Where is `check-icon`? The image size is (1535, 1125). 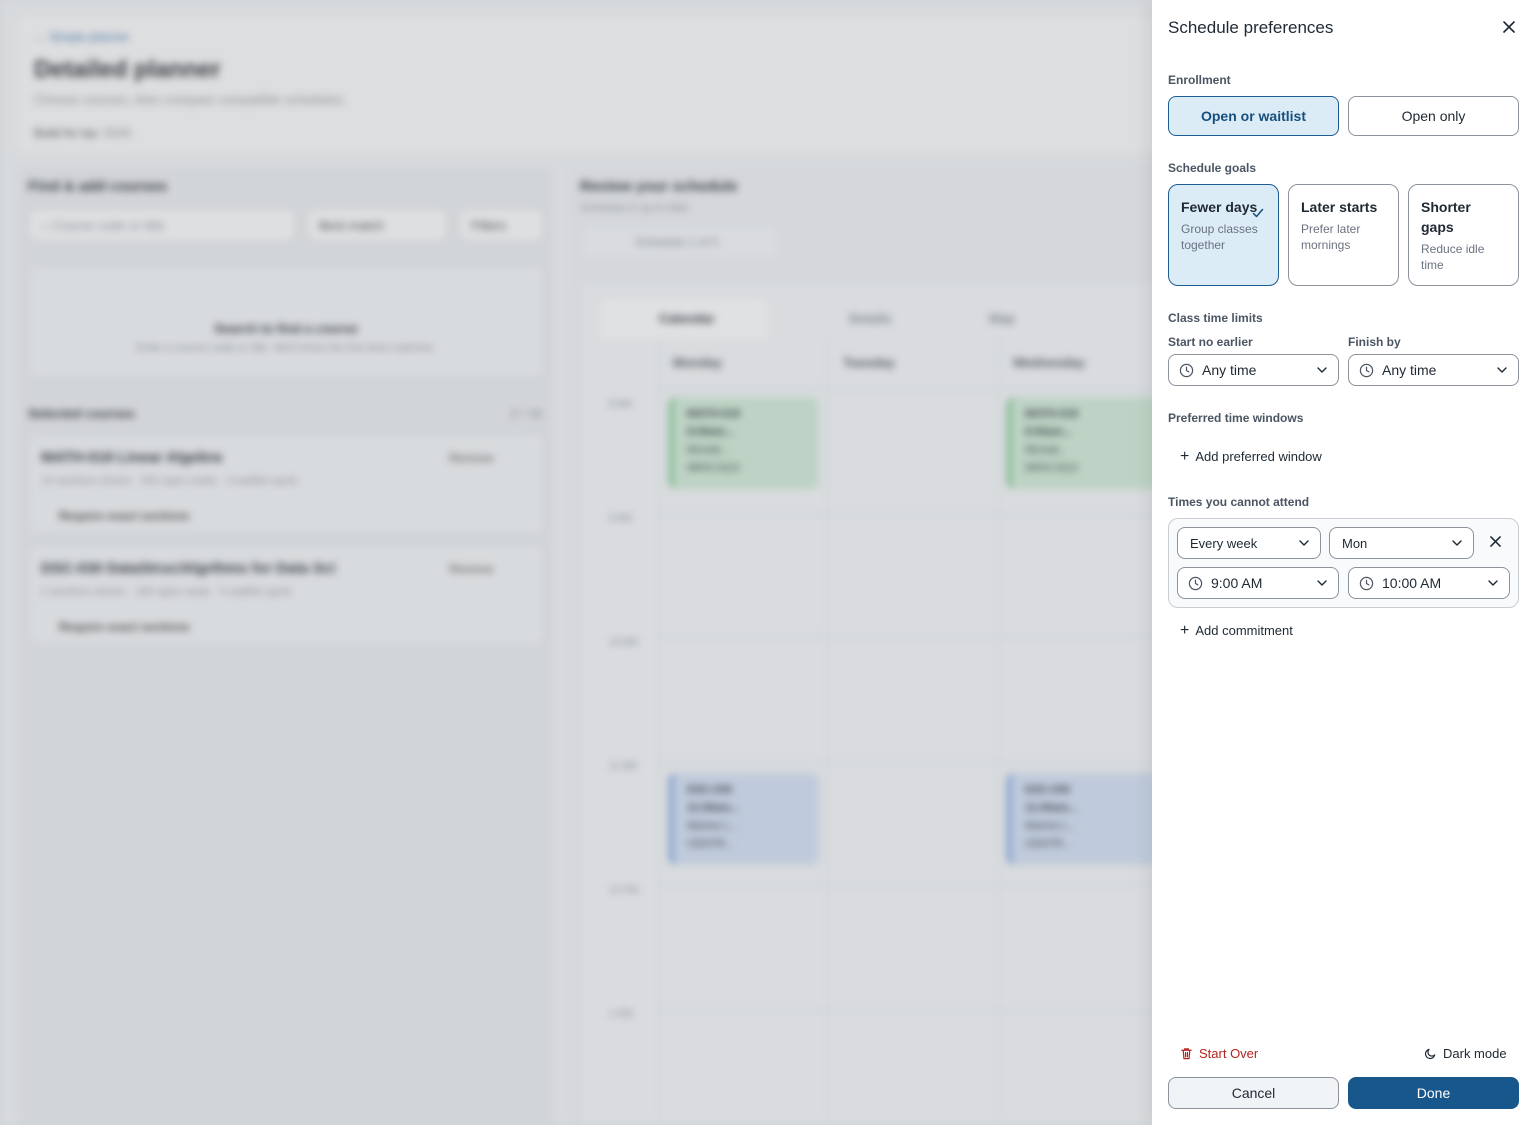
check-icon is located at coordinates (1258, 213).